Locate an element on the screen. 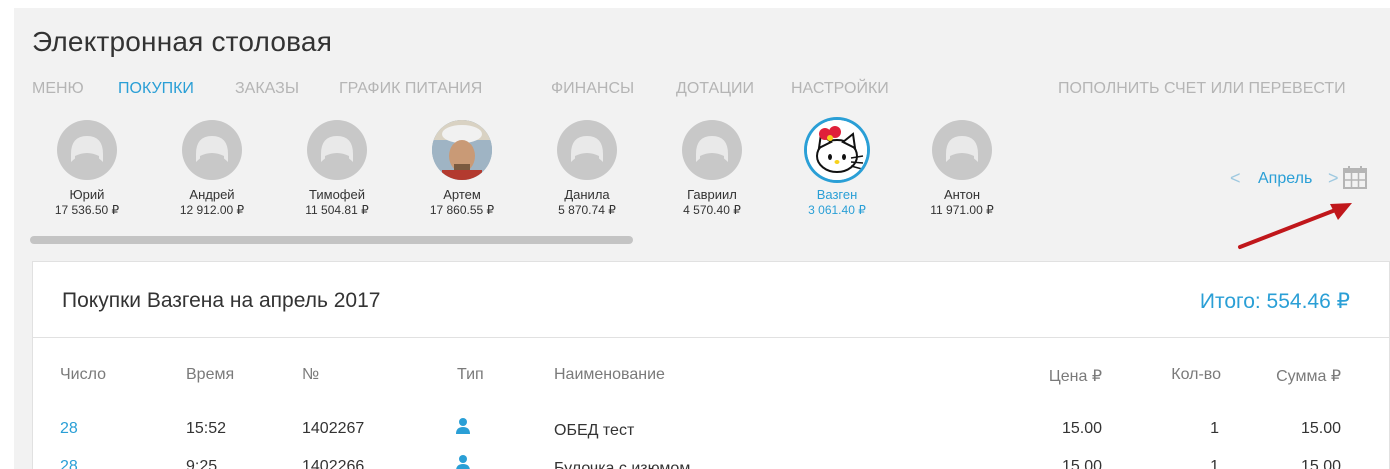  user-card-vazgen: Вазген 3 061.40 ₽ is located at coordinates (837, 168).